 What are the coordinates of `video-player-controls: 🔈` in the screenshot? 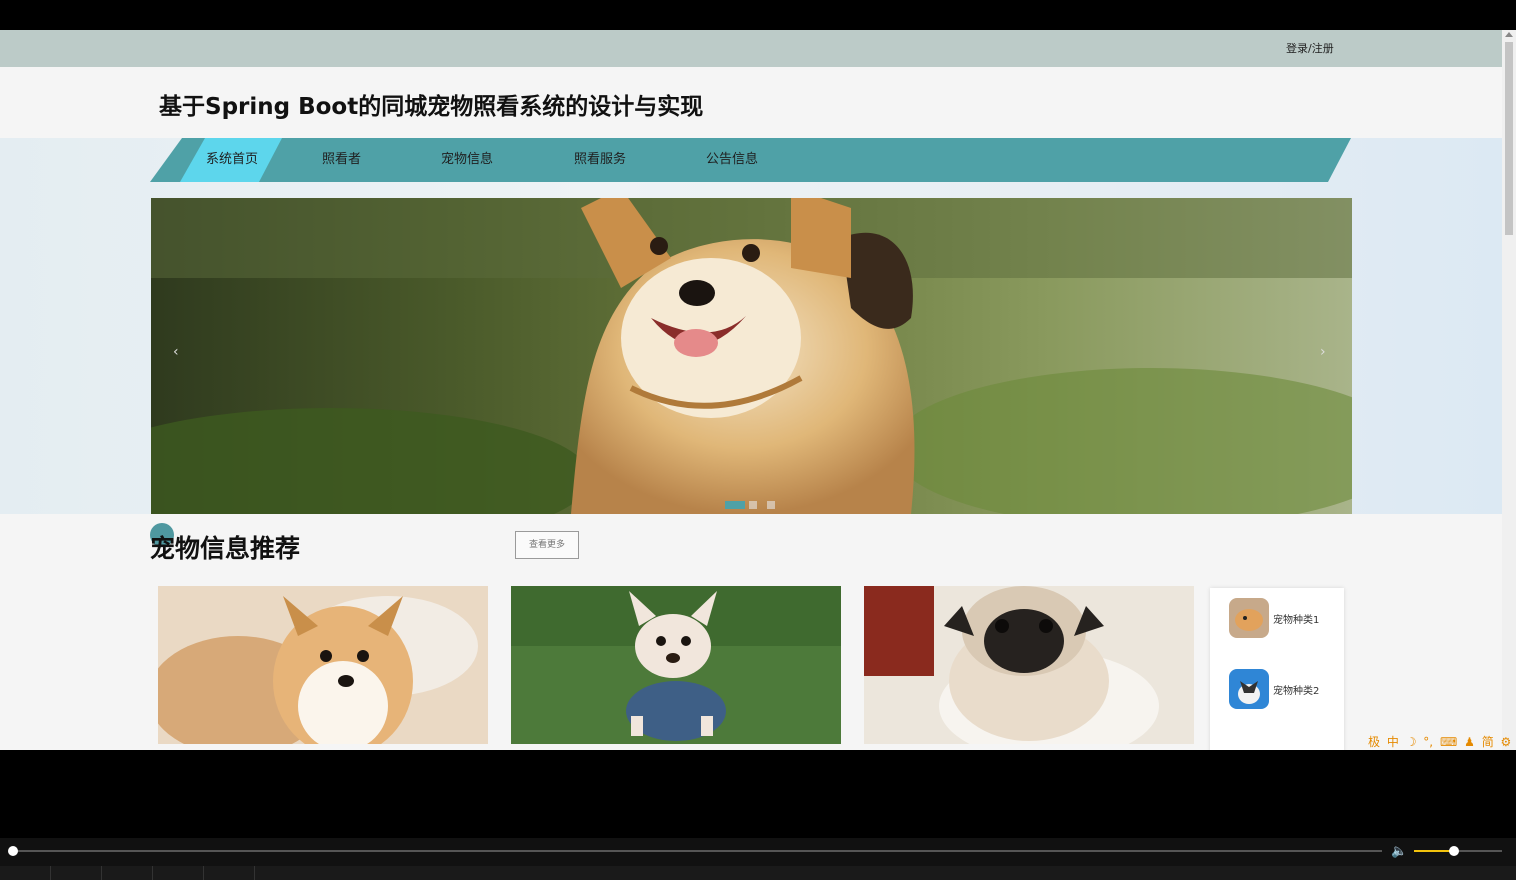 It's located at (758, 859).